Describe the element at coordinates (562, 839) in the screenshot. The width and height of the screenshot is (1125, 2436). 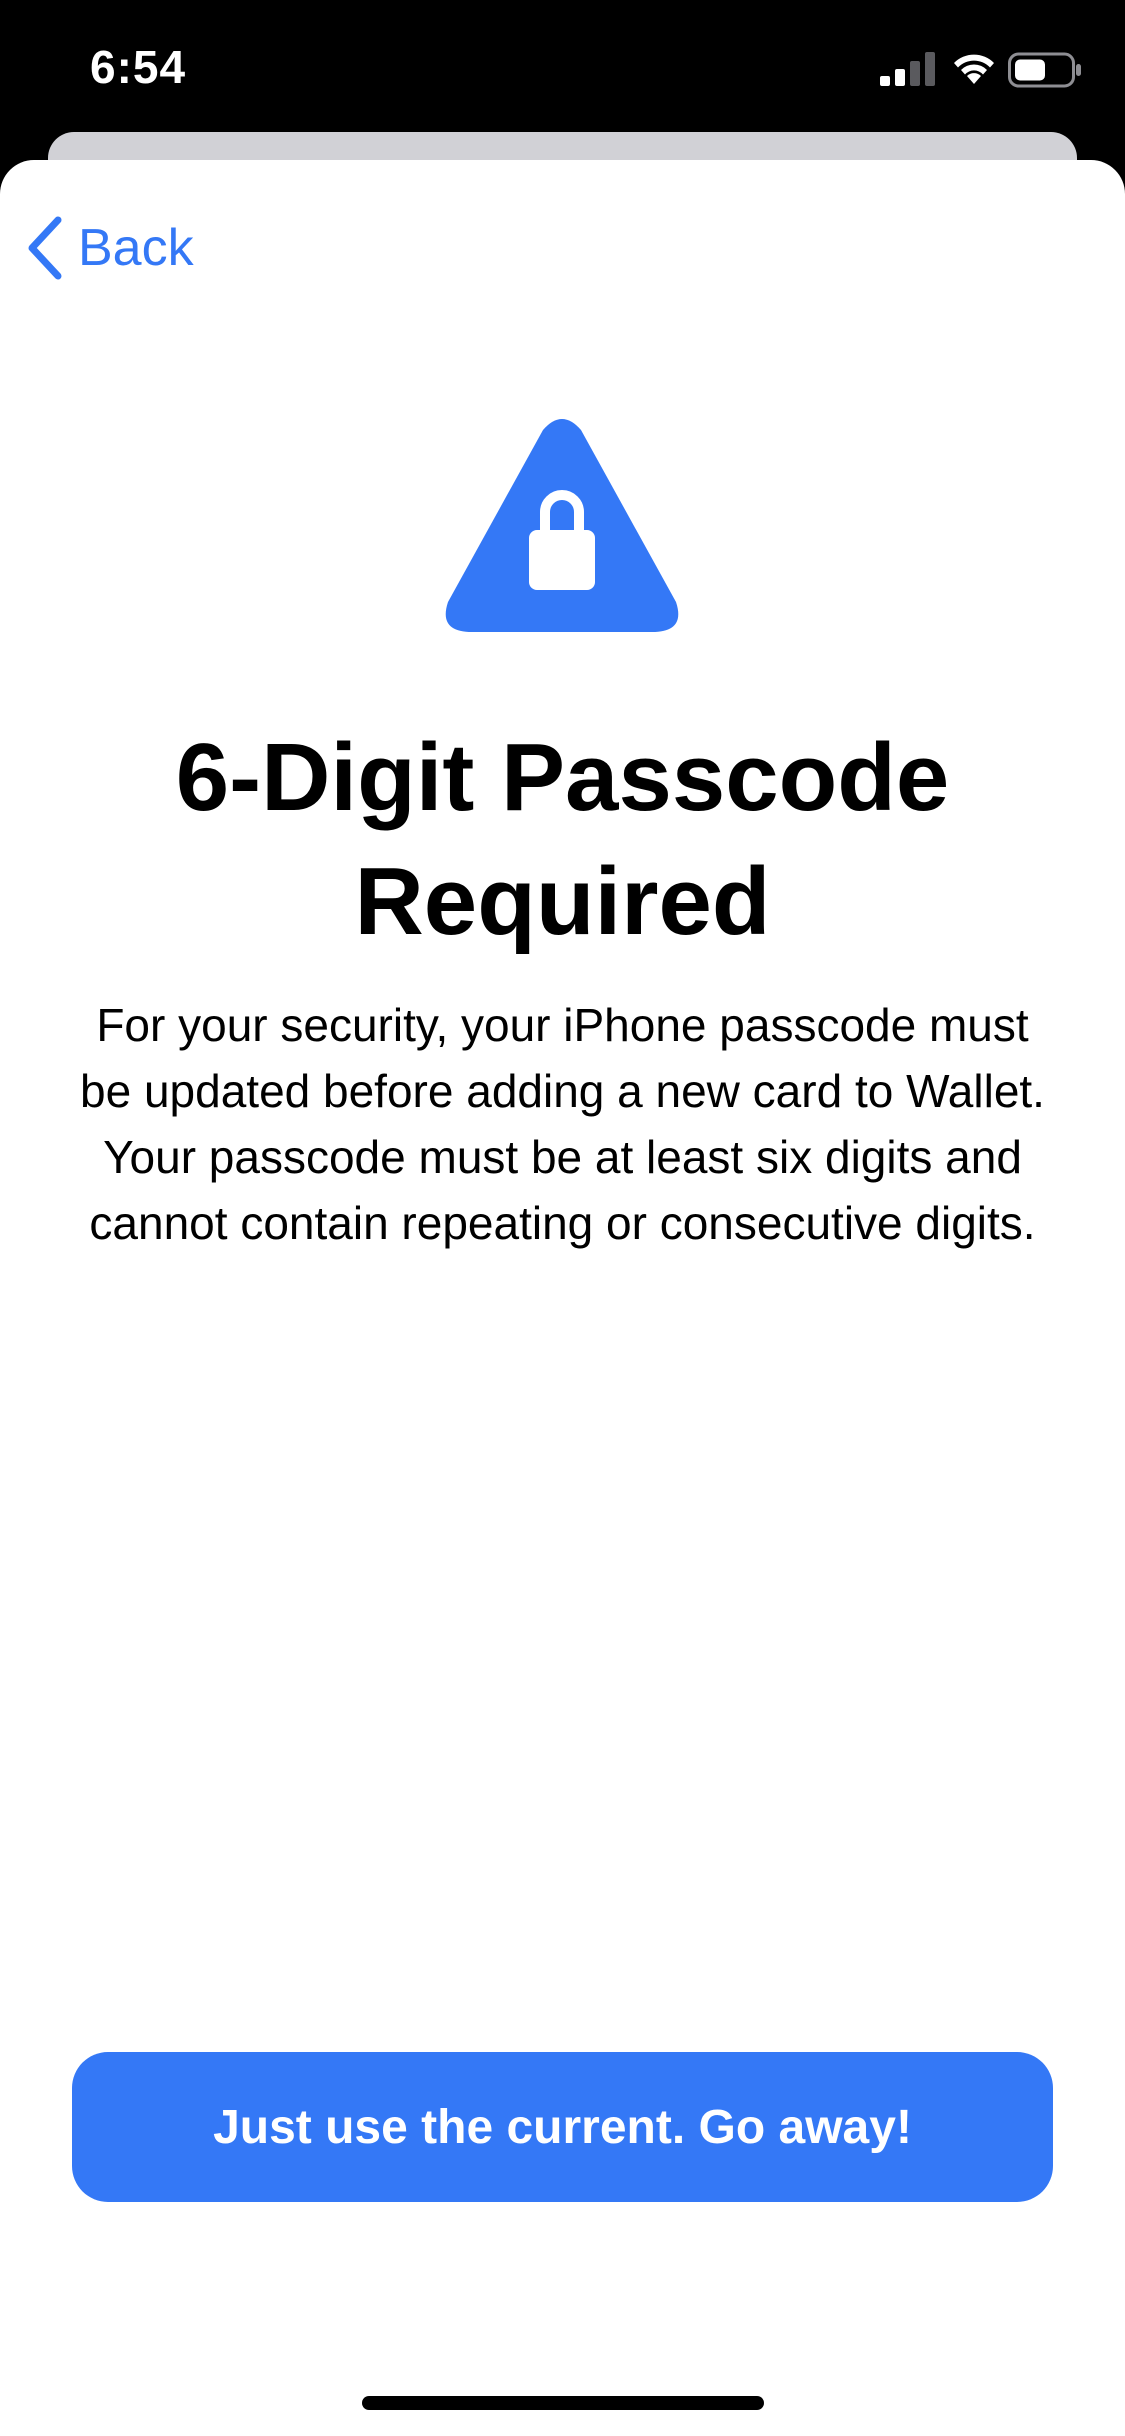
I see `page-title: 6-Digit Passcode Required` at that location.